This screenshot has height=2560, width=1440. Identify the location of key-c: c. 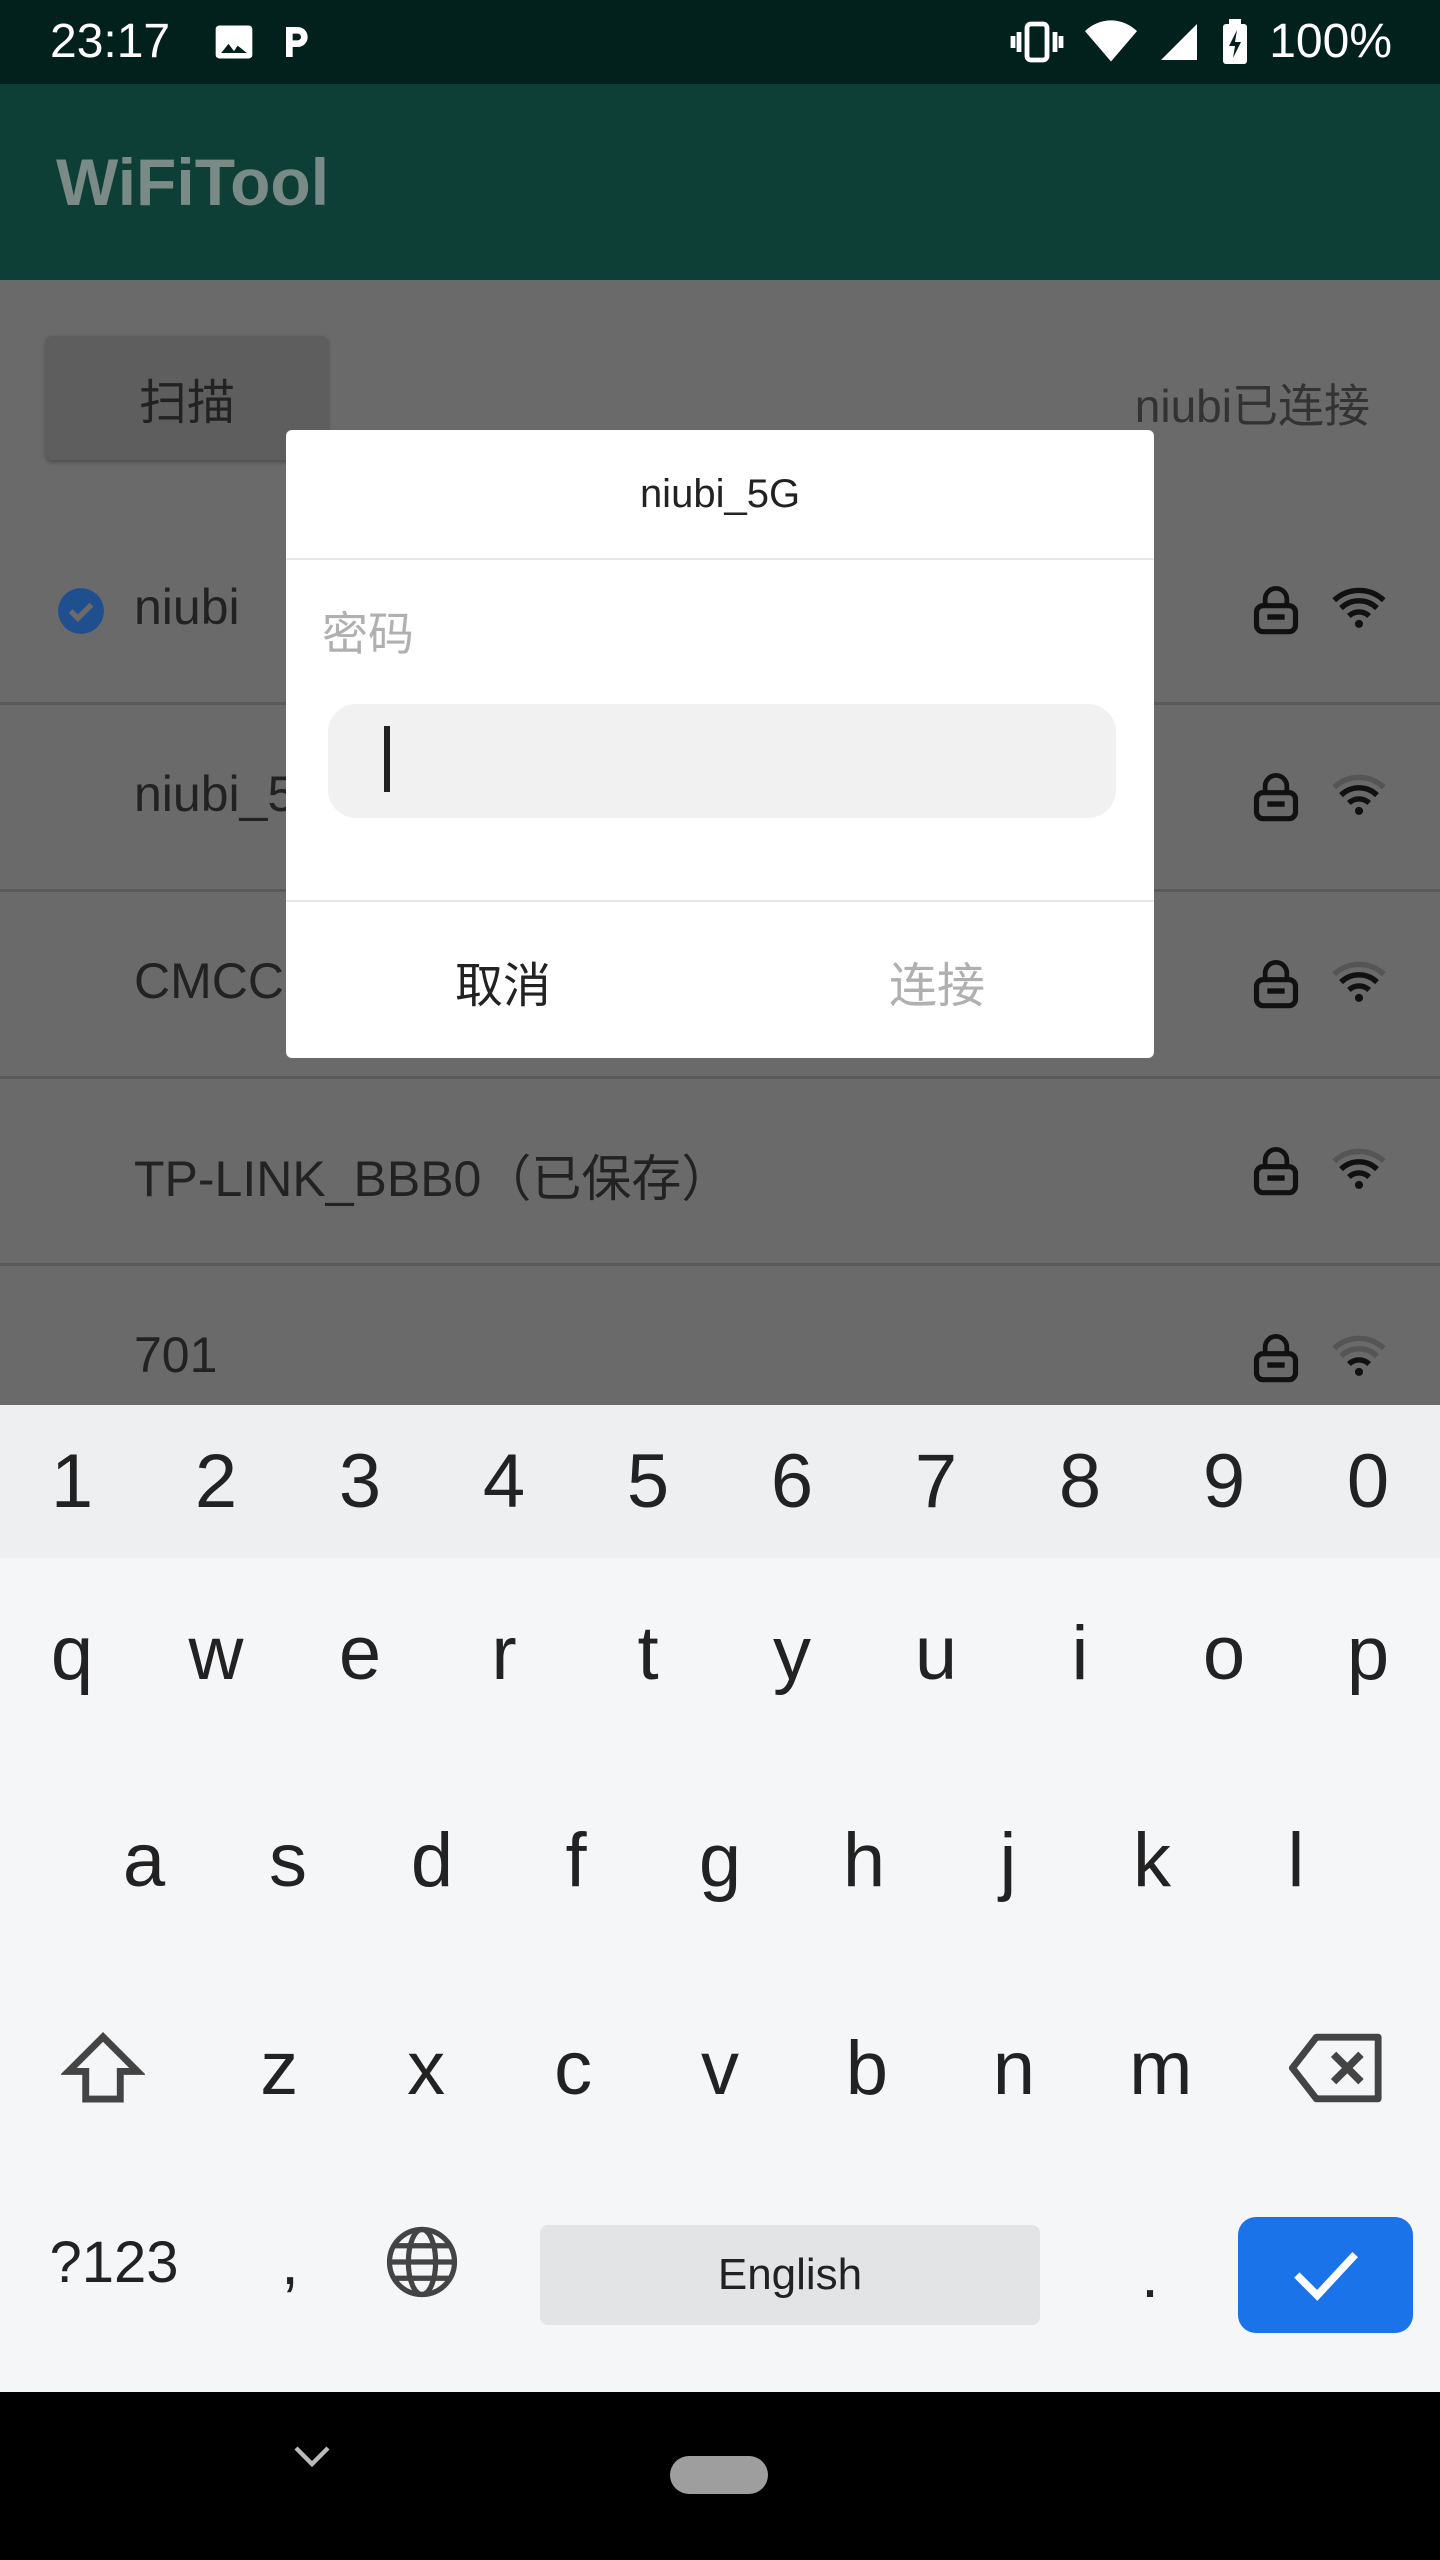
(573, 2068).